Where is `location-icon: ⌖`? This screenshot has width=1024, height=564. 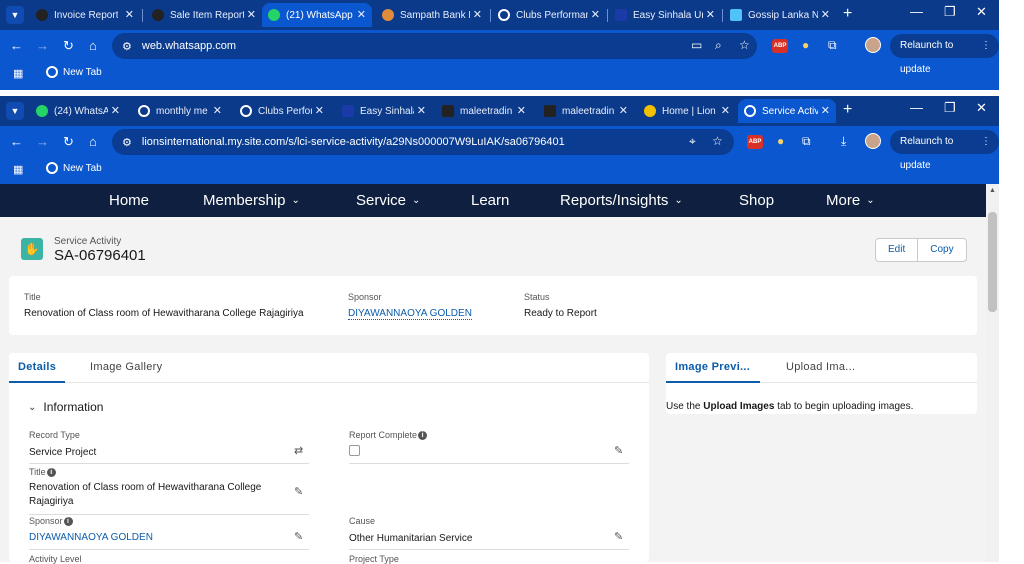
location-icon: ⌖ is located at coordinates (692, 141).